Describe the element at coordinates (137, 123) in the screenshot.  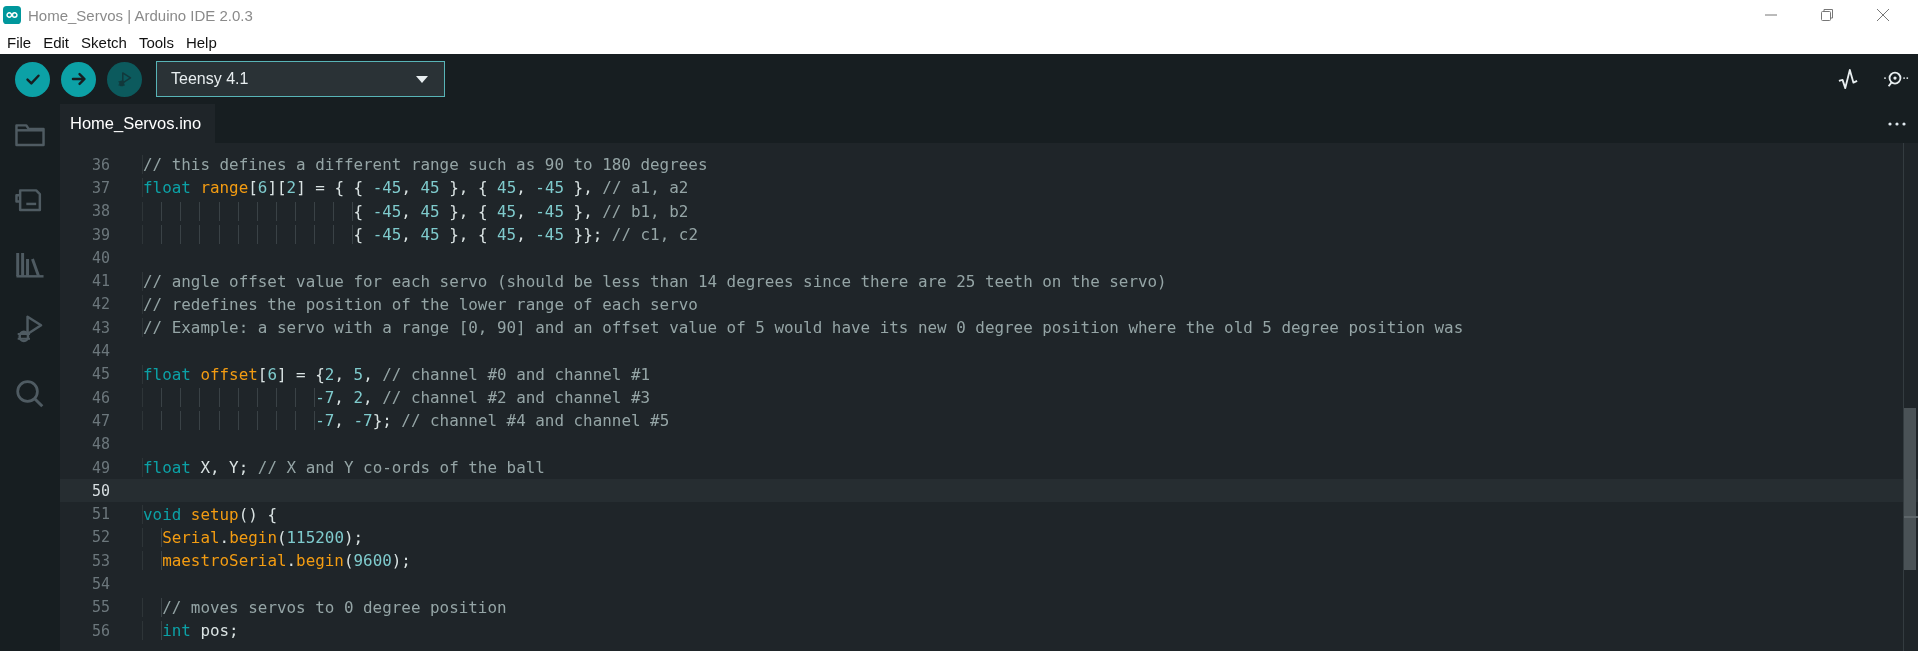
I see `file-tab: Home_Servos.ino` at that location.